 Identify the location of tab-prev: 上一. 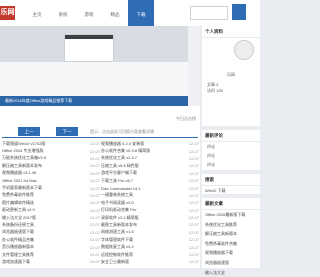
(29, 131).